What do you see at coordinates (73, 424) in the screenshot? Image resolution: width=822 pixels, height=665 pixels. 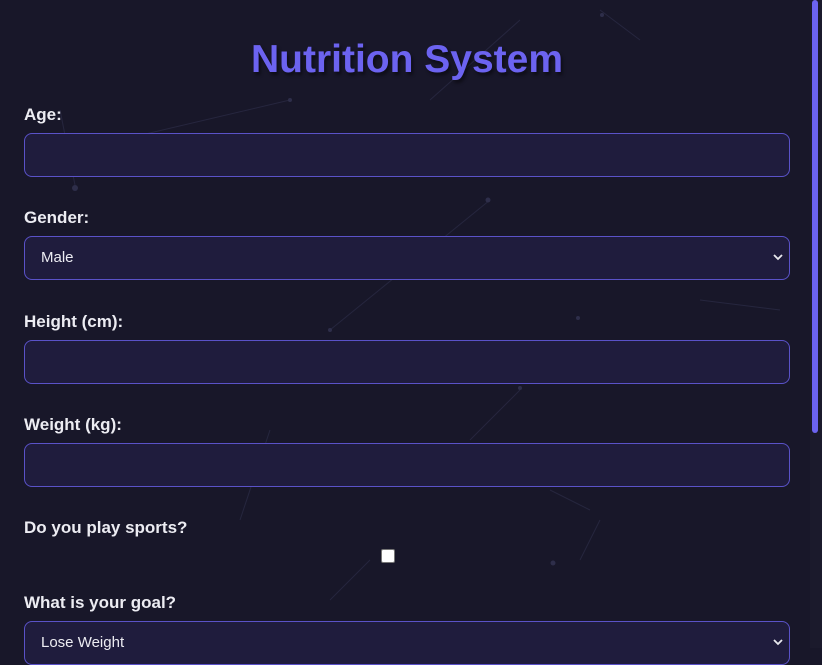 I see `weight-label: Weight (kg):` at bounding box center [73, 424].